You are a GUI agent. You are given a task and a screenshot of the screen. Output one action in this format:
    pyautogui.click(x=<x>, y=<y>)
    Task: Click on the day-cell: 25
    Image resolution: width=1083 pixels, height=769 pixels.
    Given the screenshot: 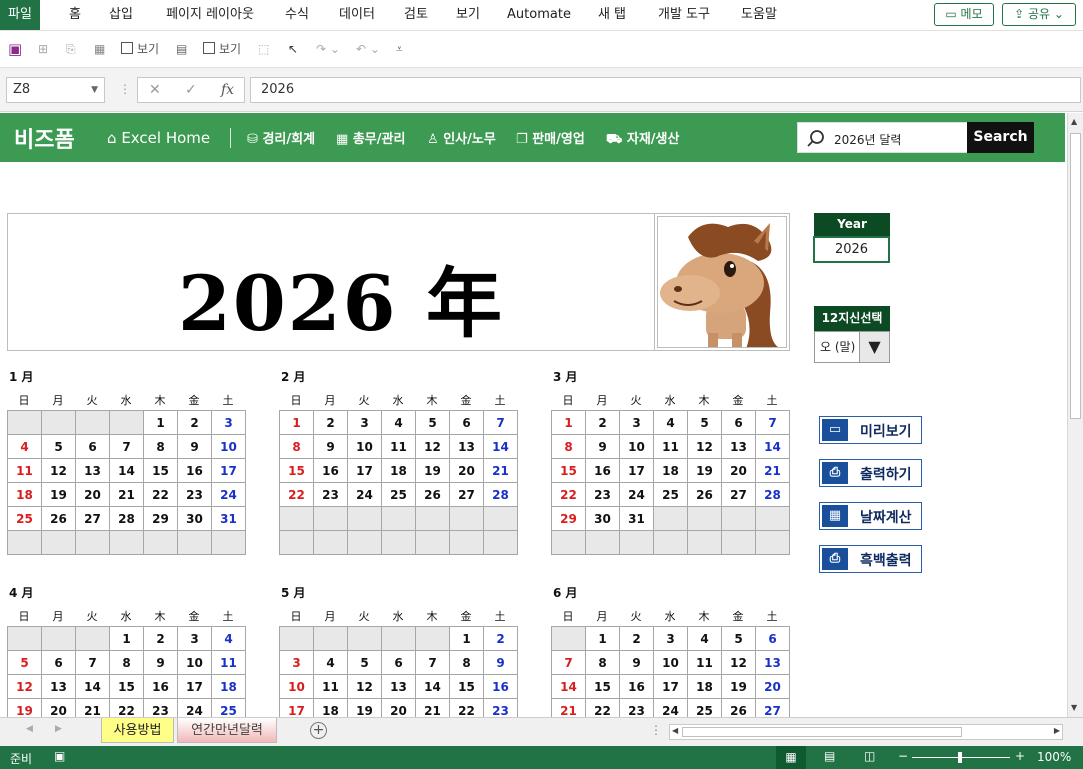 What is the action you would take?
    pyautogui.click(x=24, y=518)
    